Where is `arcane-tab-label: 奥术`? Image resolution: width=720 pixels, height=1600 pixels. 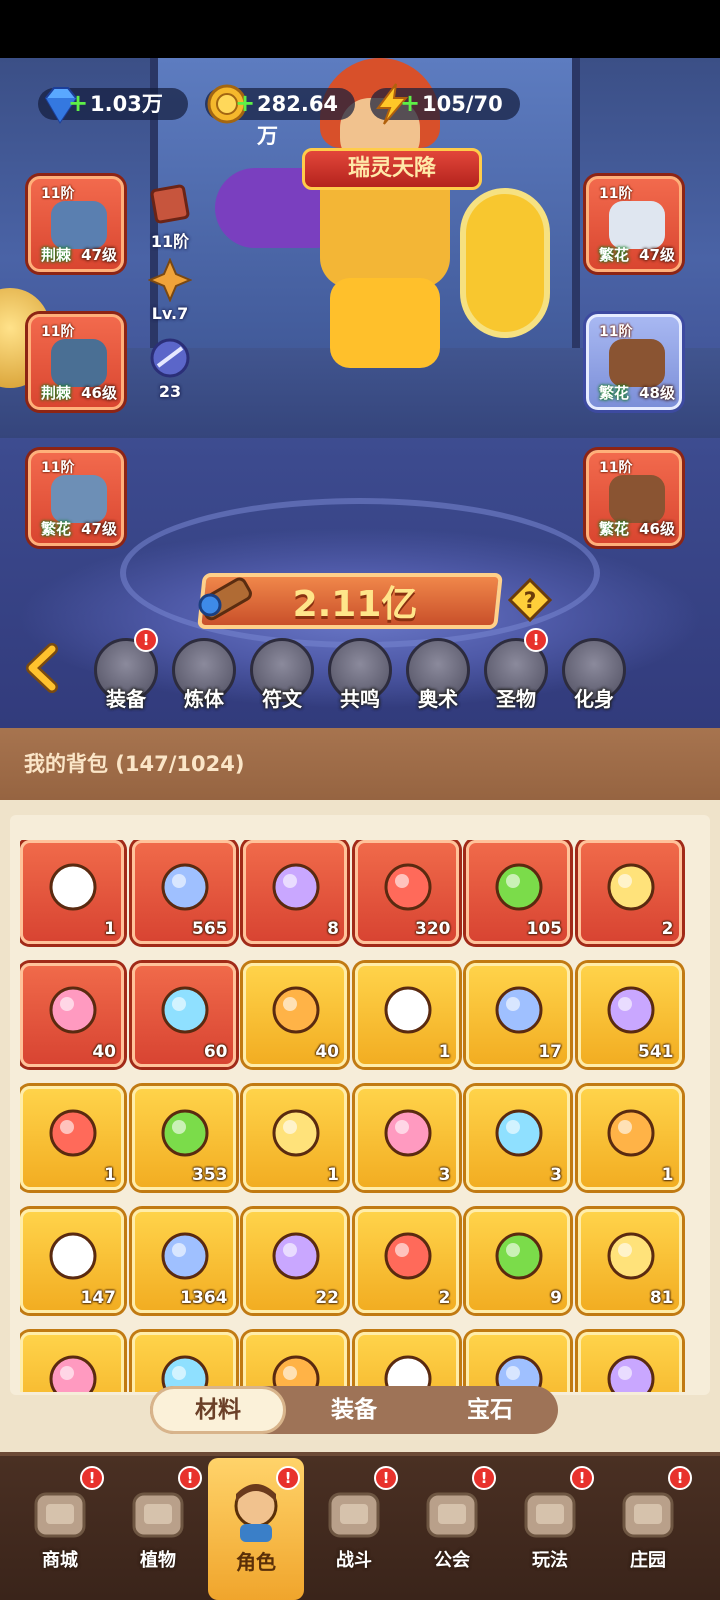
arcane-tab-label: 奥术 is located at coordinates (438, 699).